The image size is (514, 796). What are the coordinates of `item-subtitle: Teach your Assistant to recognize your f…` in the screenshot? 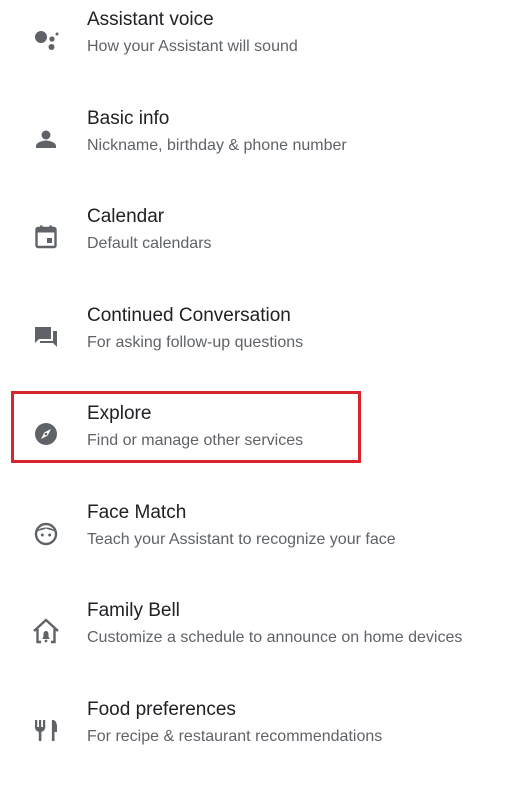 It's located at (241, 539).